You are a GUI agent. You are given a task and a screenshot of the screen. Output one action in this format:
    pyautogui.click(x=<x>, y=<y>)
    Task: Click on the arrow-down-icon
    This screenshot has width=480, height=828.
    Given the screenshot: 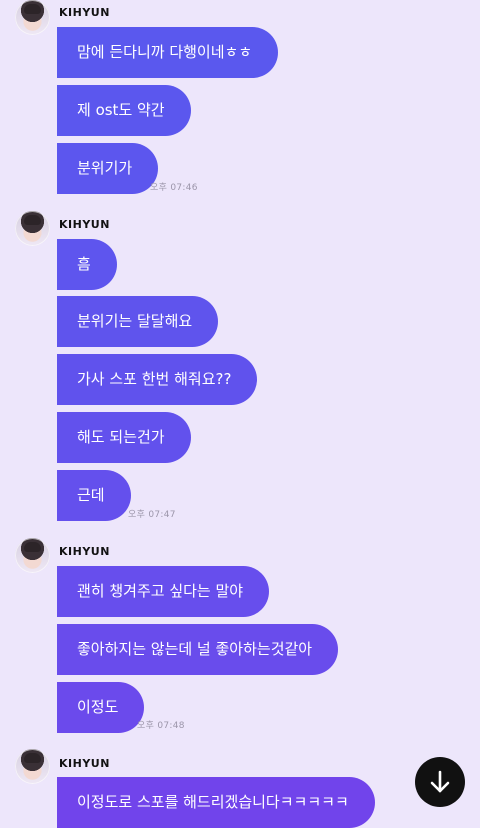 What is the action you would take?
    pyautogui.click(x=440, y=781)
    